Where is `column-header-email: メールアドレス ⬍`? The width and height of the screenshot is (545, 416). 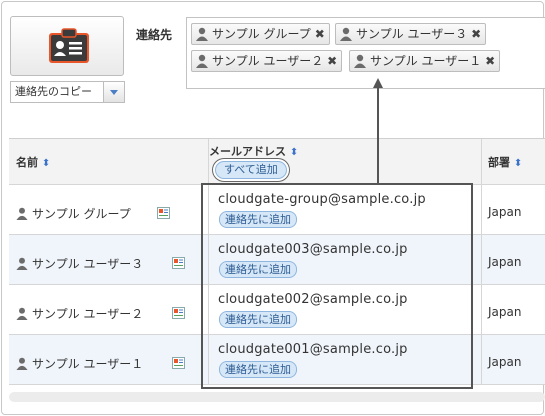 column-header-email: メールアドレス ⬍ is located at coordinates (253, 151).